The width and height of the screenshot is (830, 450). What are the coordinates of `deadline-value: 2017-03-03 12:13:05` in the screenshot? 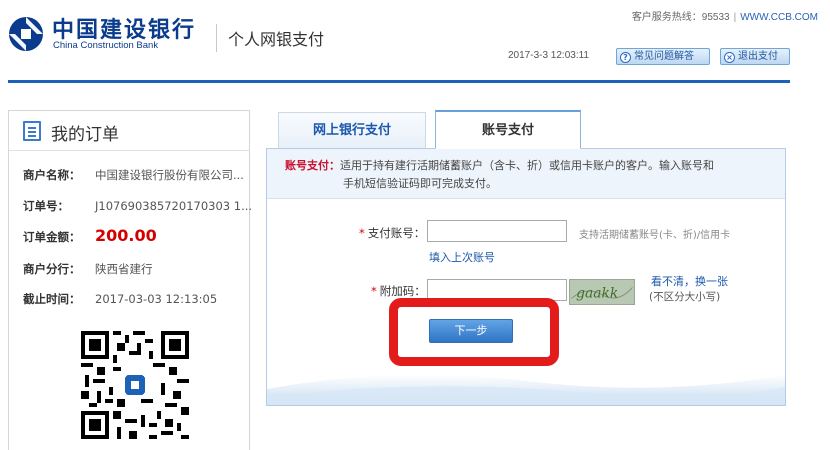 It's located at (156, 299).